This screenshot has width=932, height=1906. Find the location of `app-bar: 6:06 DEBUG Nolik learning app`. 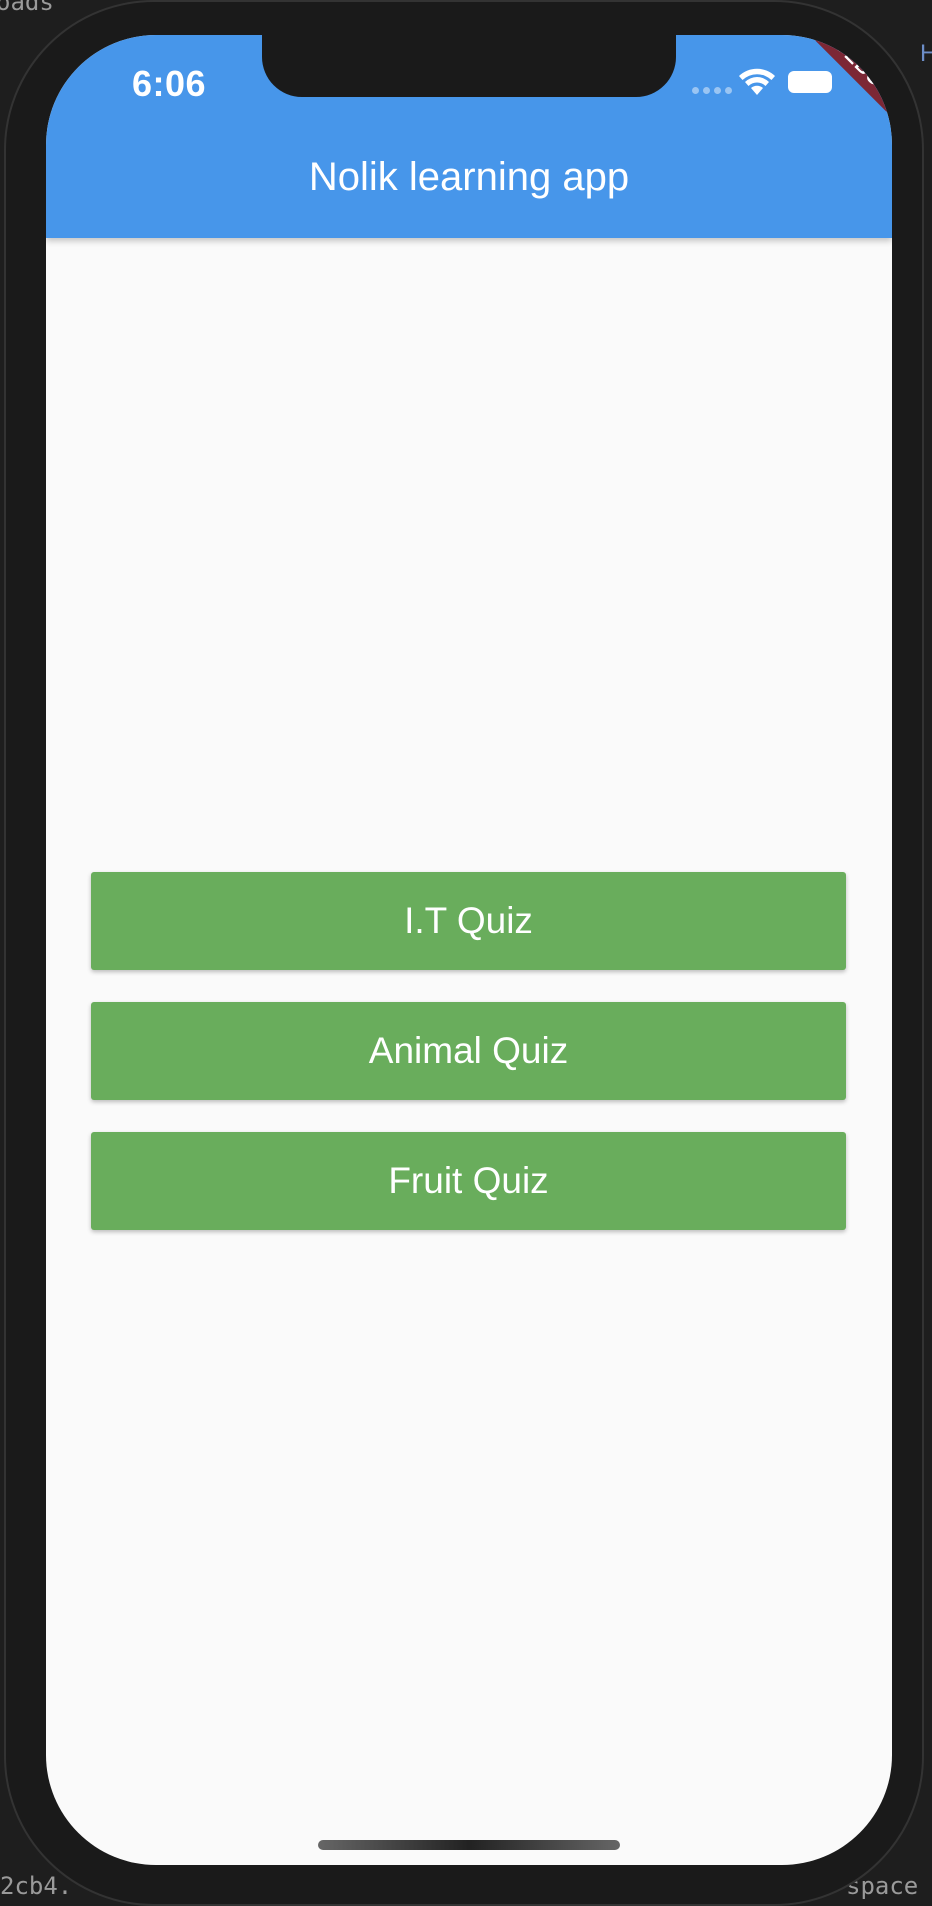

app-bar: 6:06 DEBUG Nolik learning app is located at coordinates (469, 136).